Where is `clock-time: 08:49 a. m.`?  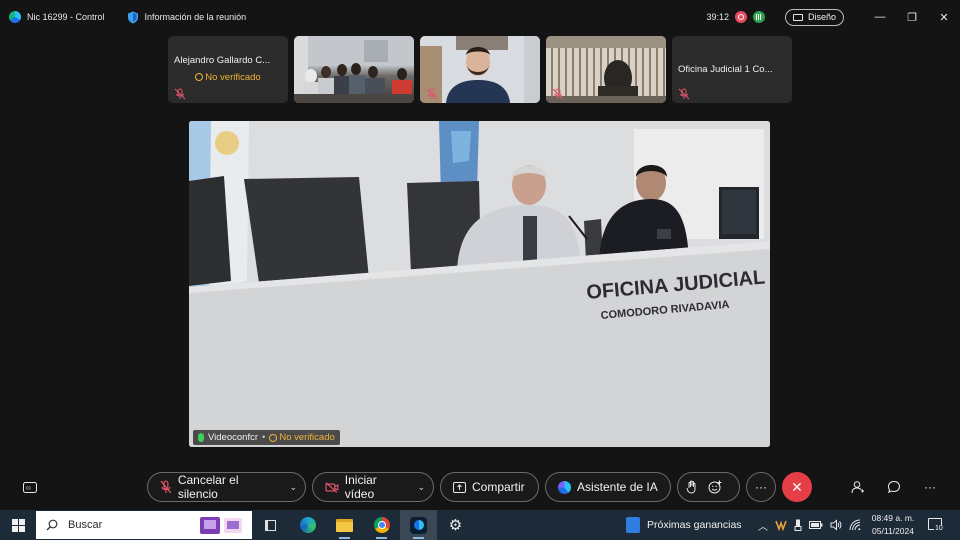
clock-time: 08:49 a. m. is located at coordinates (893, 518).